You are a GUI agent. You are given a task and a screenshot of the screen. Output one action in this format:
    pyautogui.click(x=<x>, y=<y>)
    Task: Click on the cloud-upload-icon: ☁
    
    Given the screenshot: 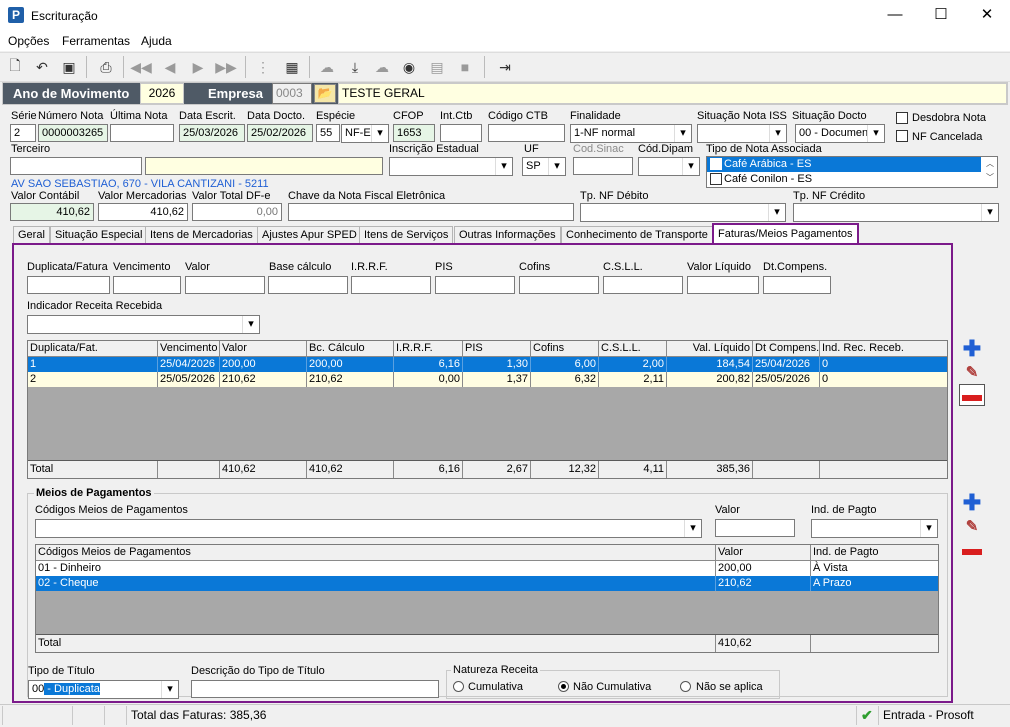 What is the action you would take?
    pyautogui.click(x=382, y=67)
    